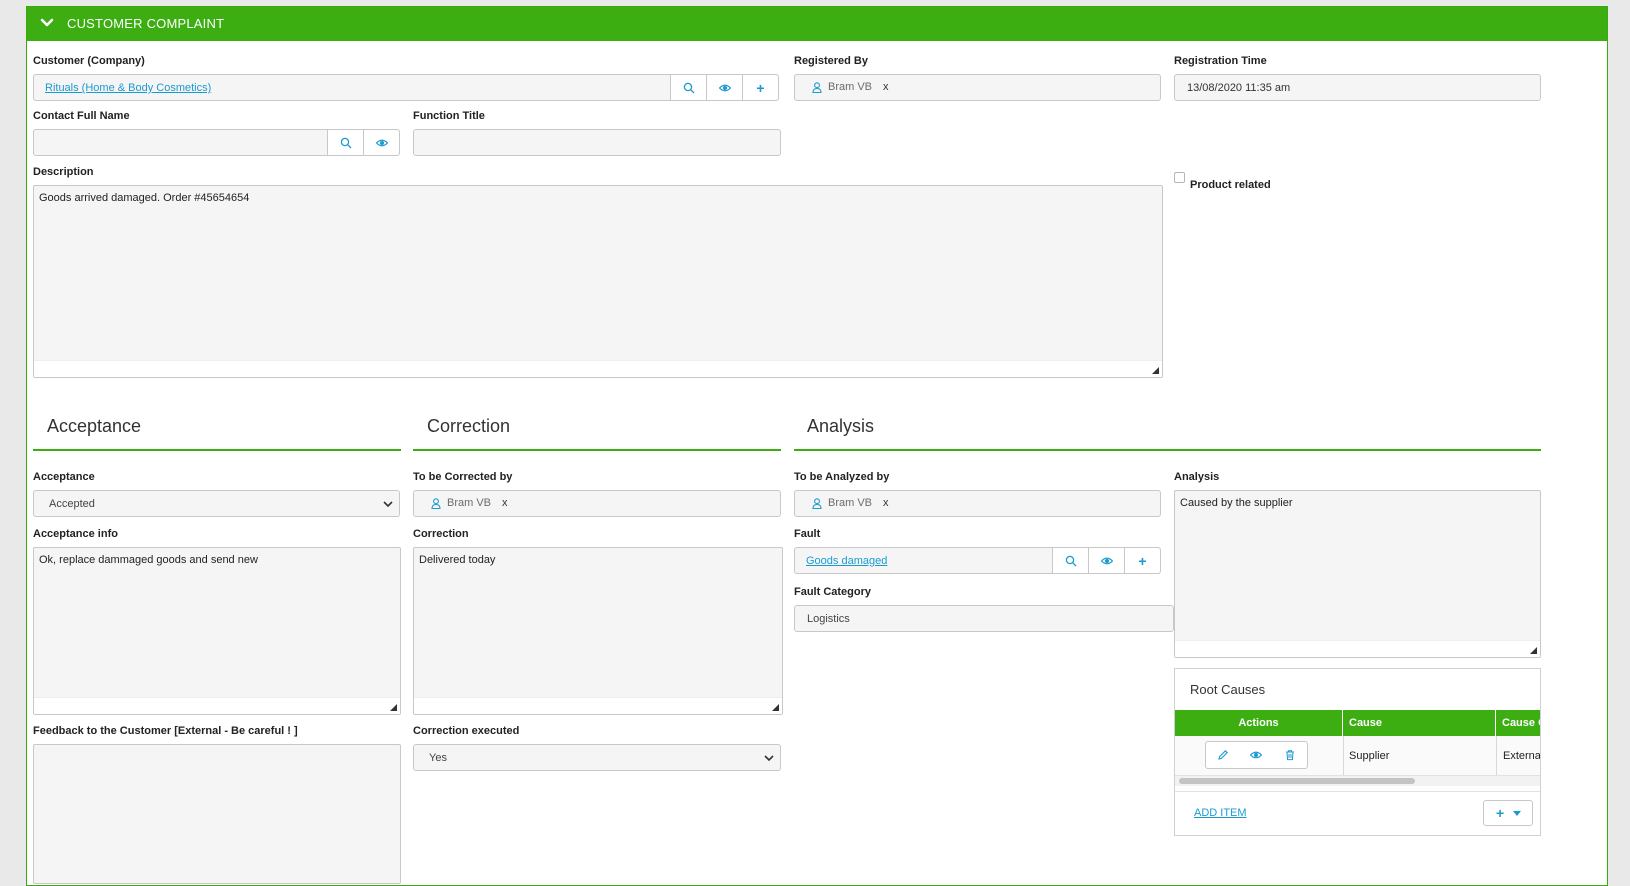  Describe the element at coordinates (817, 24) in the screenshot. I see `panel-header: CUSTOMER COMPLAINT` at that location.